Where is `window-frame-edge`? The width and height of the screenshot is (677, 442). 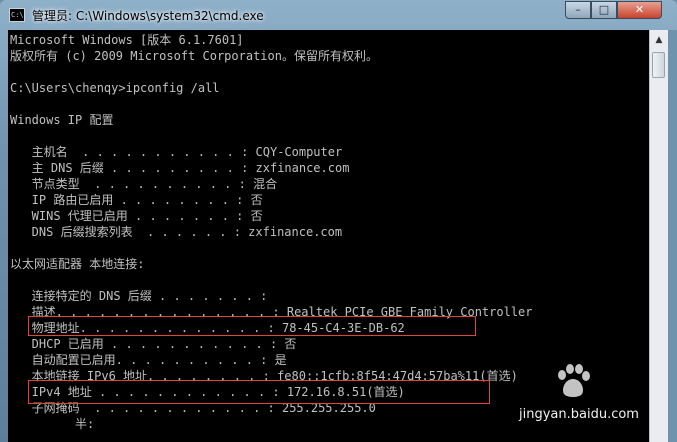 window-frame-edge is located at coordinates (672, 236).